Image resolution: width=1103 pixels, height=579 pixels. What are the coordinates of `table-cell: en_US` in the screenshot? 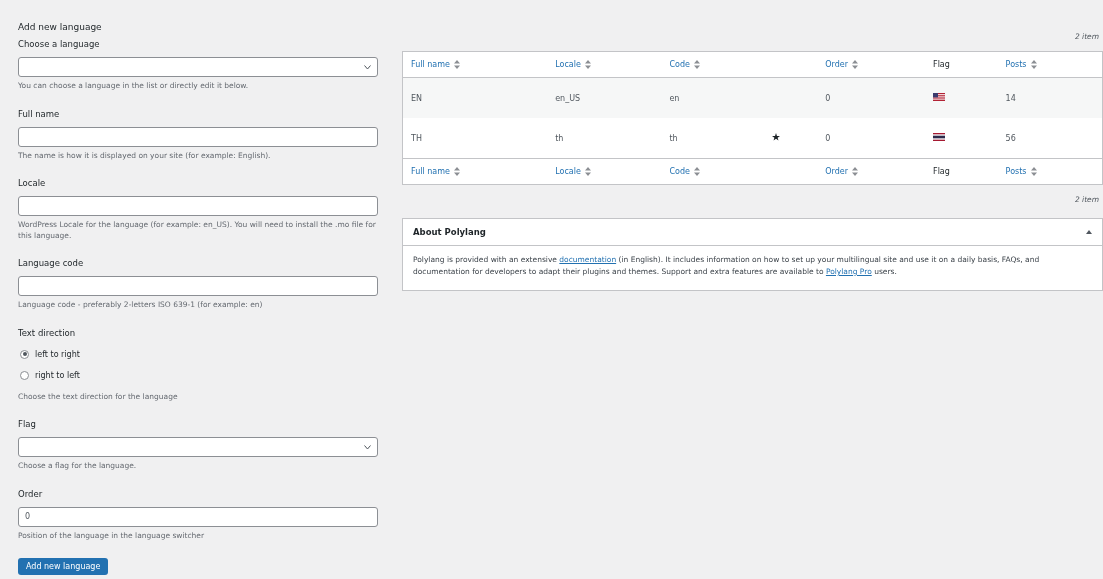 It's located at (604, 97).